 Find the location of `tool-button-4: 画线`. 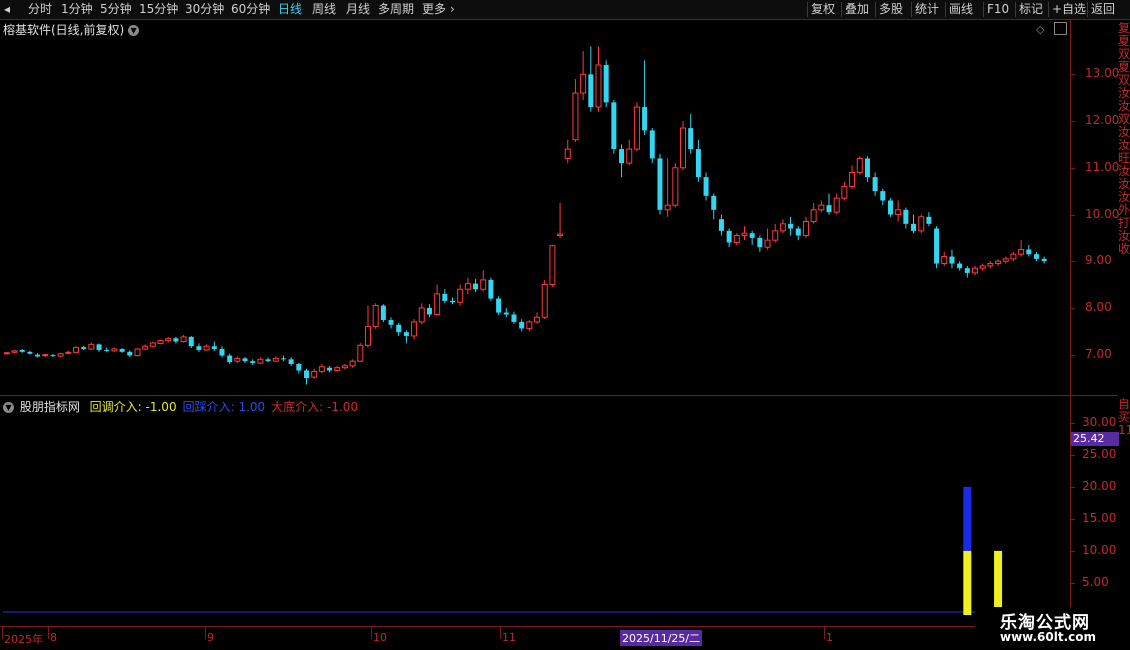

tool-button-4: 画线 is located at coordinates (961, 9).